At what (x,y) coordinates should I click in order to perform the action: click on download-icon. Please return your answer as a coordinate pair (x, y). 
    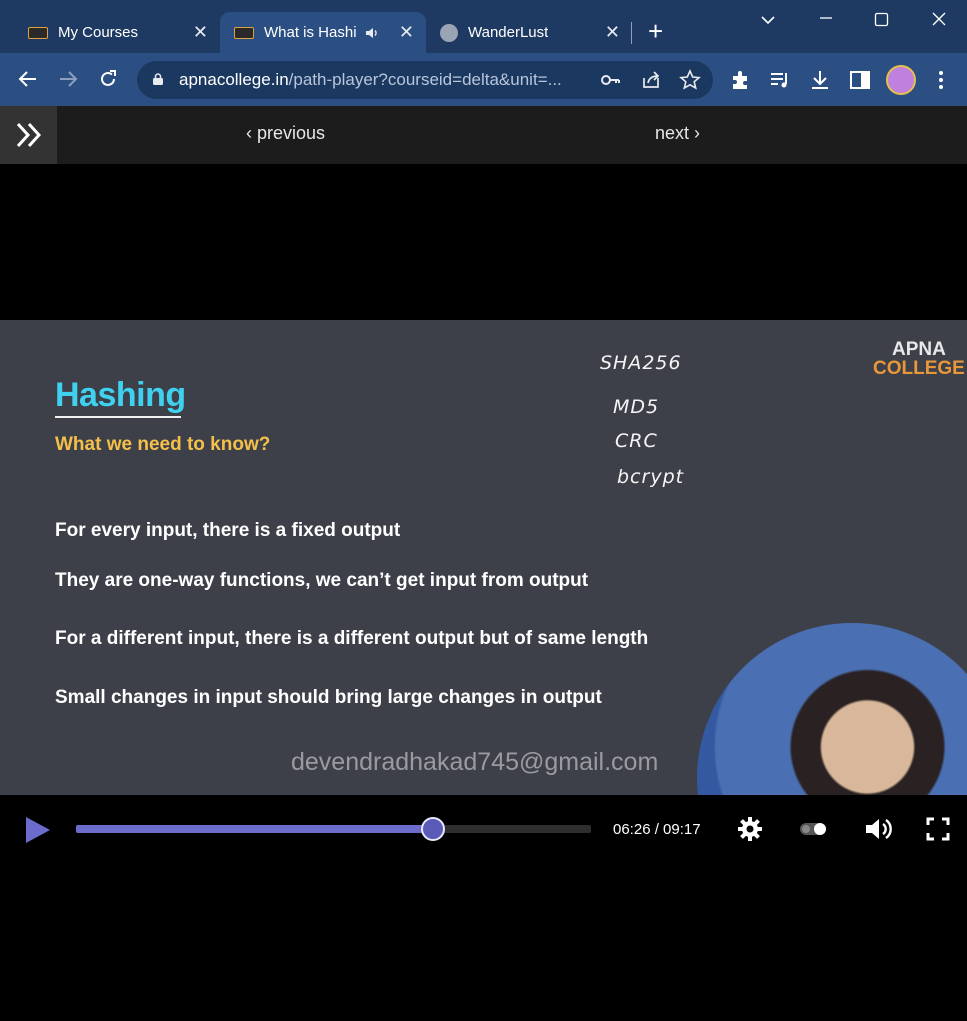
    Looking at the image, I should click on (820, 80).